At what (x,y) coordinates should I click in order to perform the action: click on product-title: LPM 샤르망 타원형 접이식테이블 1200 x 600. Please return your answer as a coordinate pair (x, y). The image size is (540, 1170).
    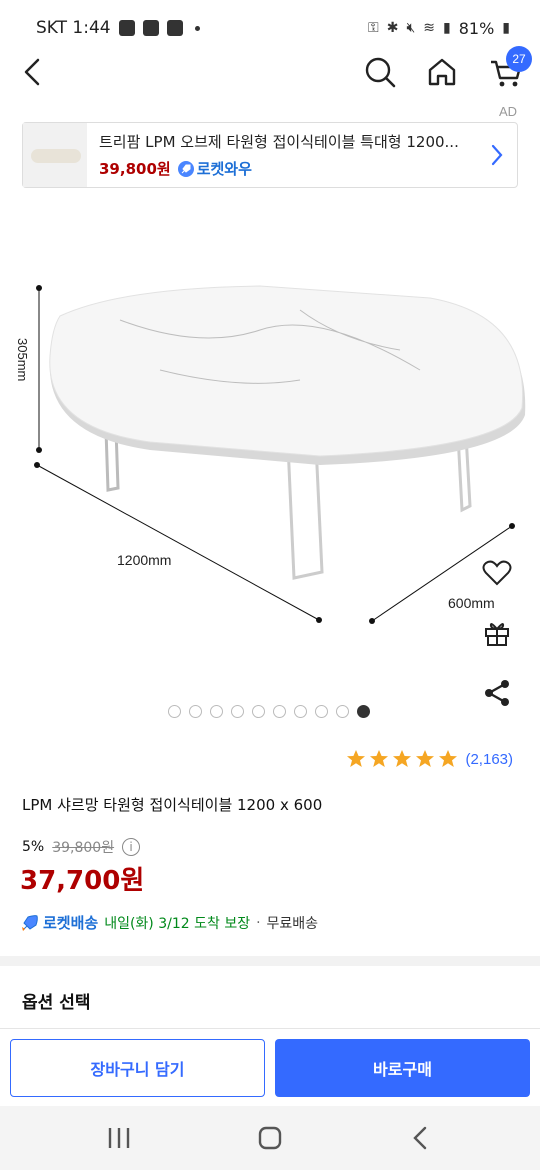
    Looking at the image, I should click on (172, 805).